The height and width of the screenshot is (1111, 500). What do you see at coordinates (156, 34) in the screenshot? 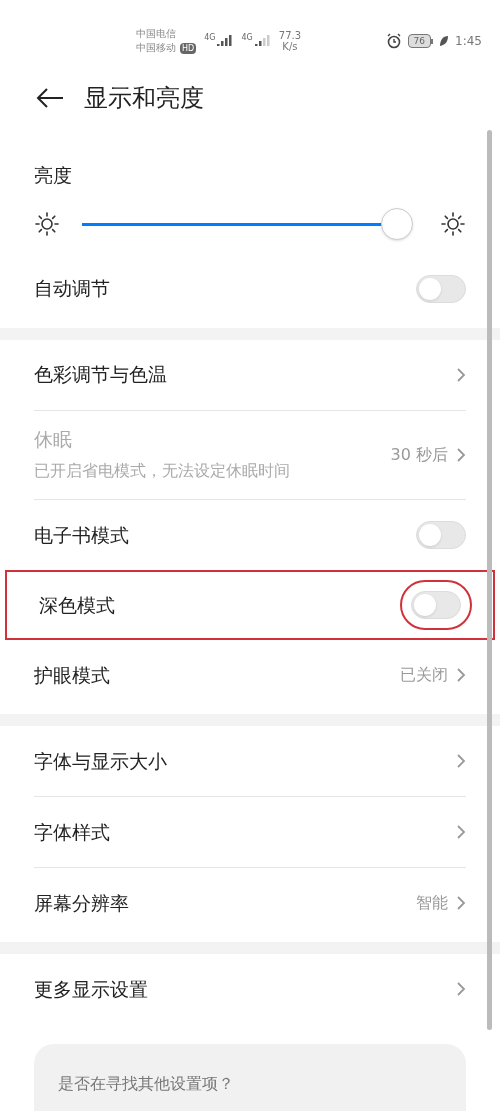
I see `carrier-name: 中国电信` at bounding box center [156, 34].